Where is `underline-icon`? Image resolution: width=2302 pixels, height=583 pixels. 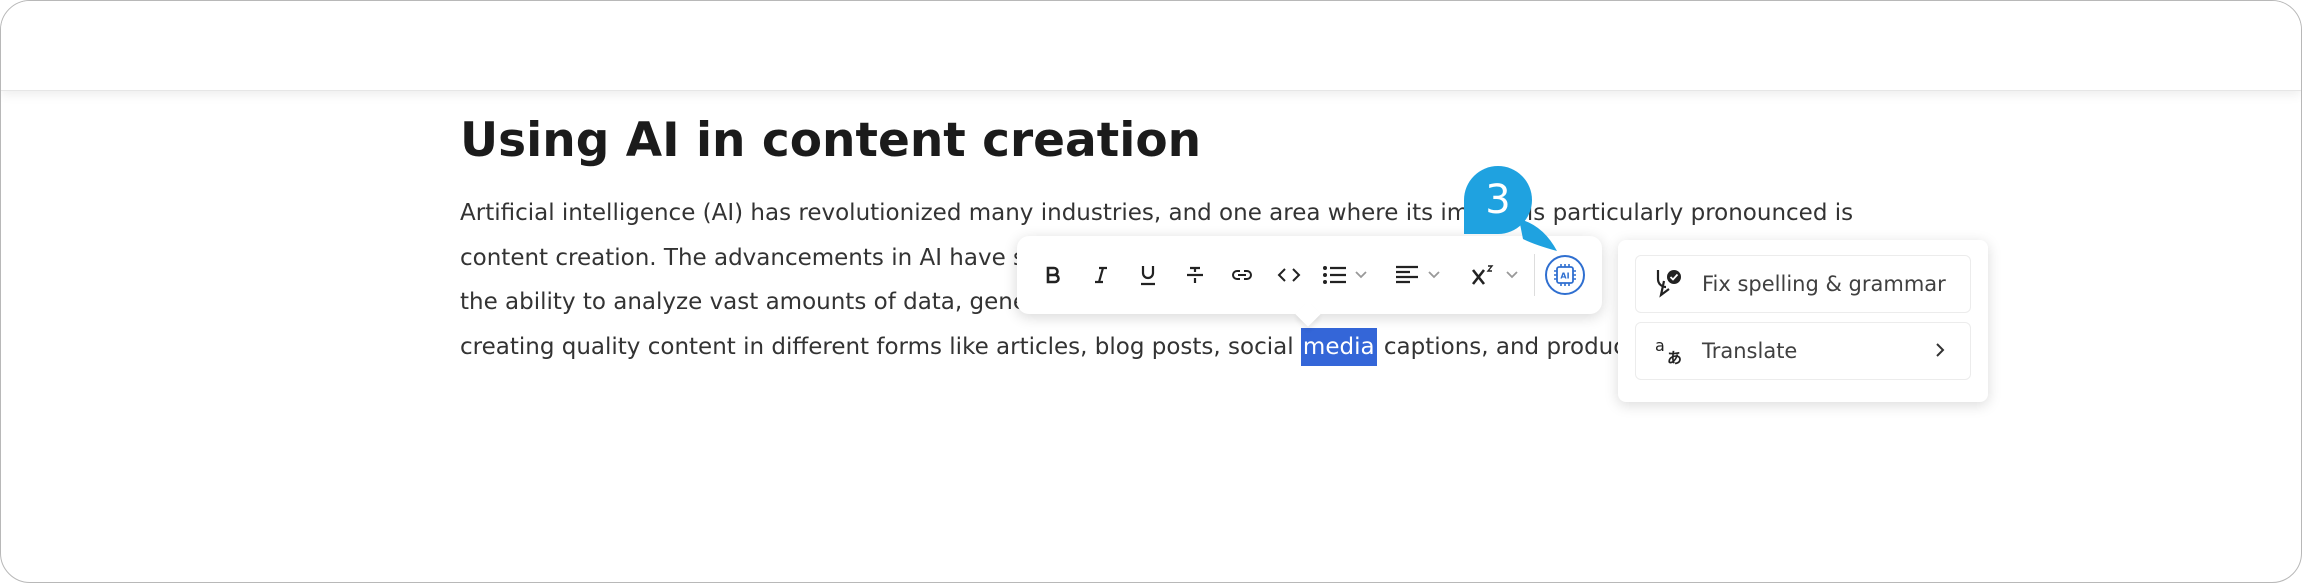 underline-icon is located at coordinates (1148, 276).